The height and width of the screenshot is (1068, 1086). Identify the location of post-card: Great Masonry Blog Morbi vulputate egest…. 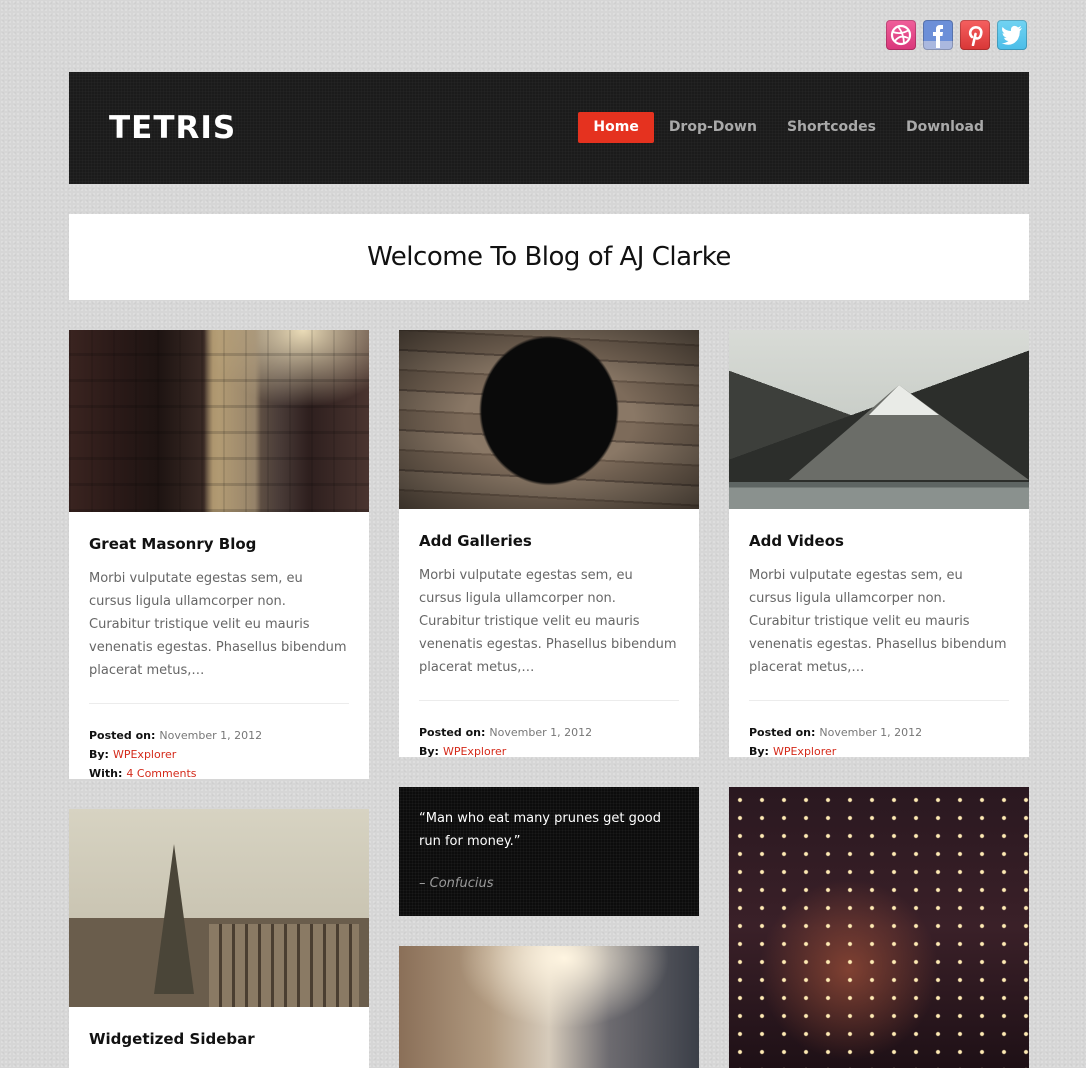
(219, 554).